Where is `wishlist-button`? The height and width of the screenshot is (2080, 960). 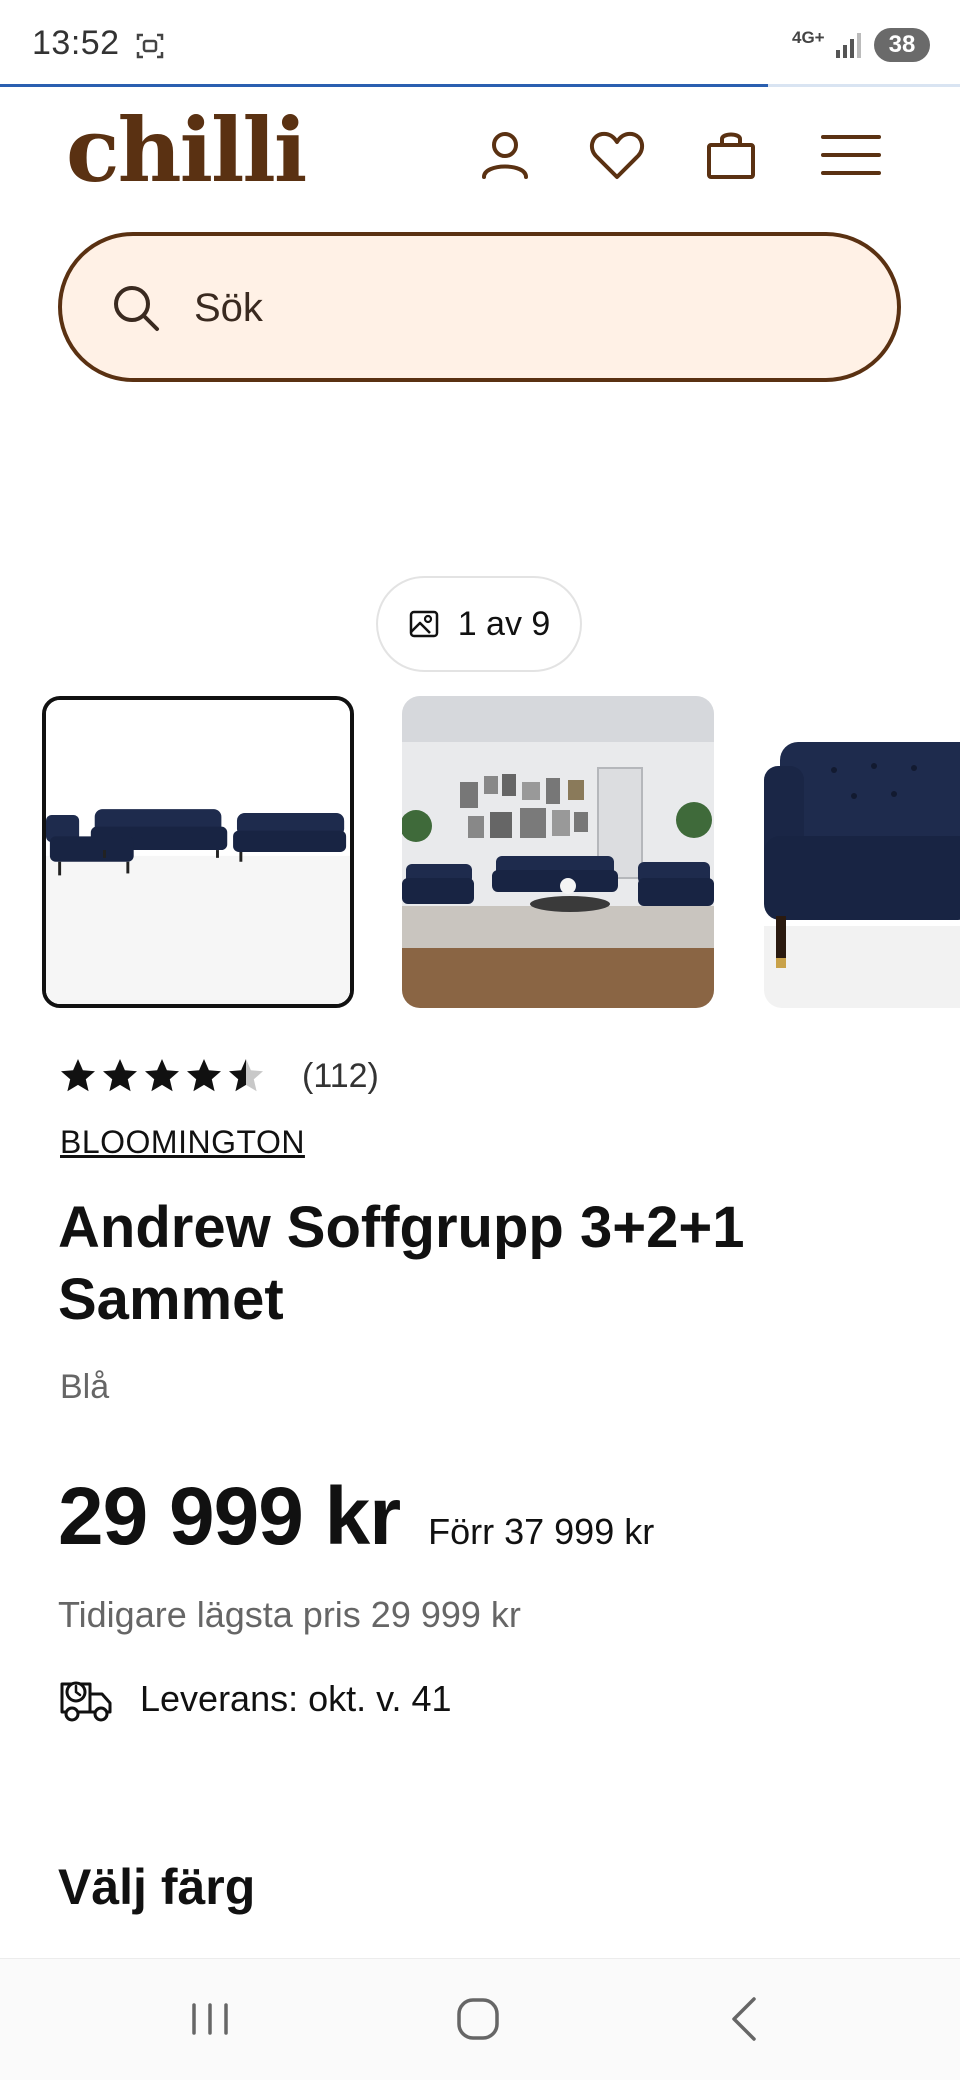 wishlist-button is located at coordinates (617, 155).